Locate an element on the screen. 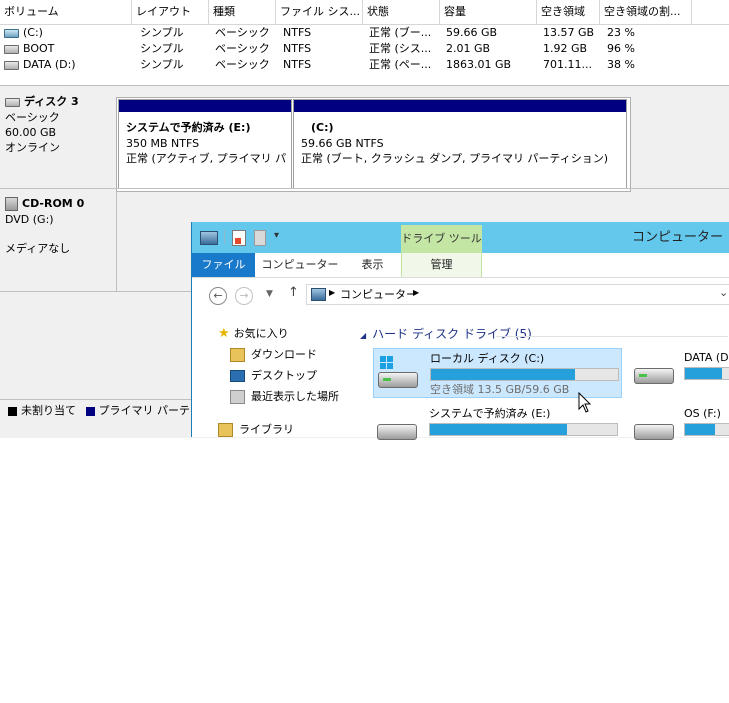  nav-item-downloads: ダウンロード is located at coordinates (273, 355).